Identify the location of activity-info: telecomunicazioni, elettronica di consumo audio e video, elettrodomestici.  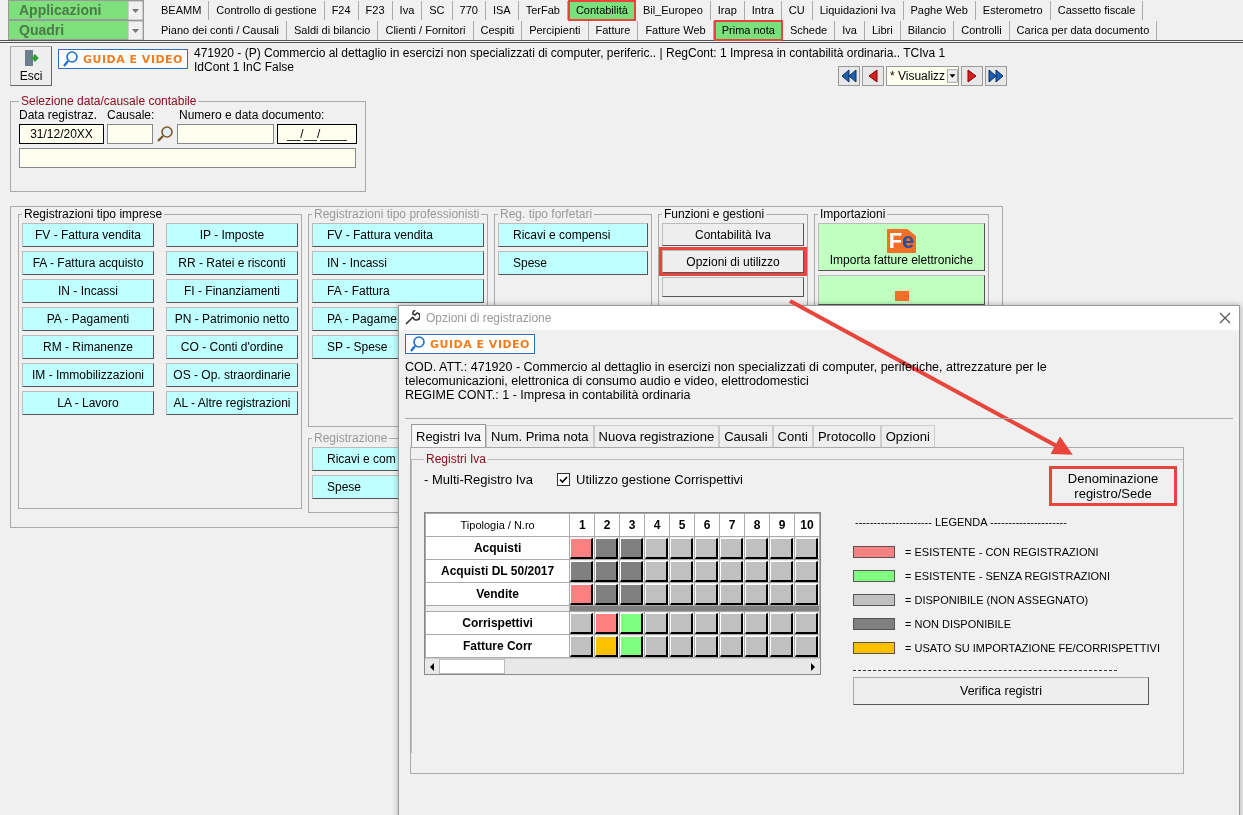
(607, 381).